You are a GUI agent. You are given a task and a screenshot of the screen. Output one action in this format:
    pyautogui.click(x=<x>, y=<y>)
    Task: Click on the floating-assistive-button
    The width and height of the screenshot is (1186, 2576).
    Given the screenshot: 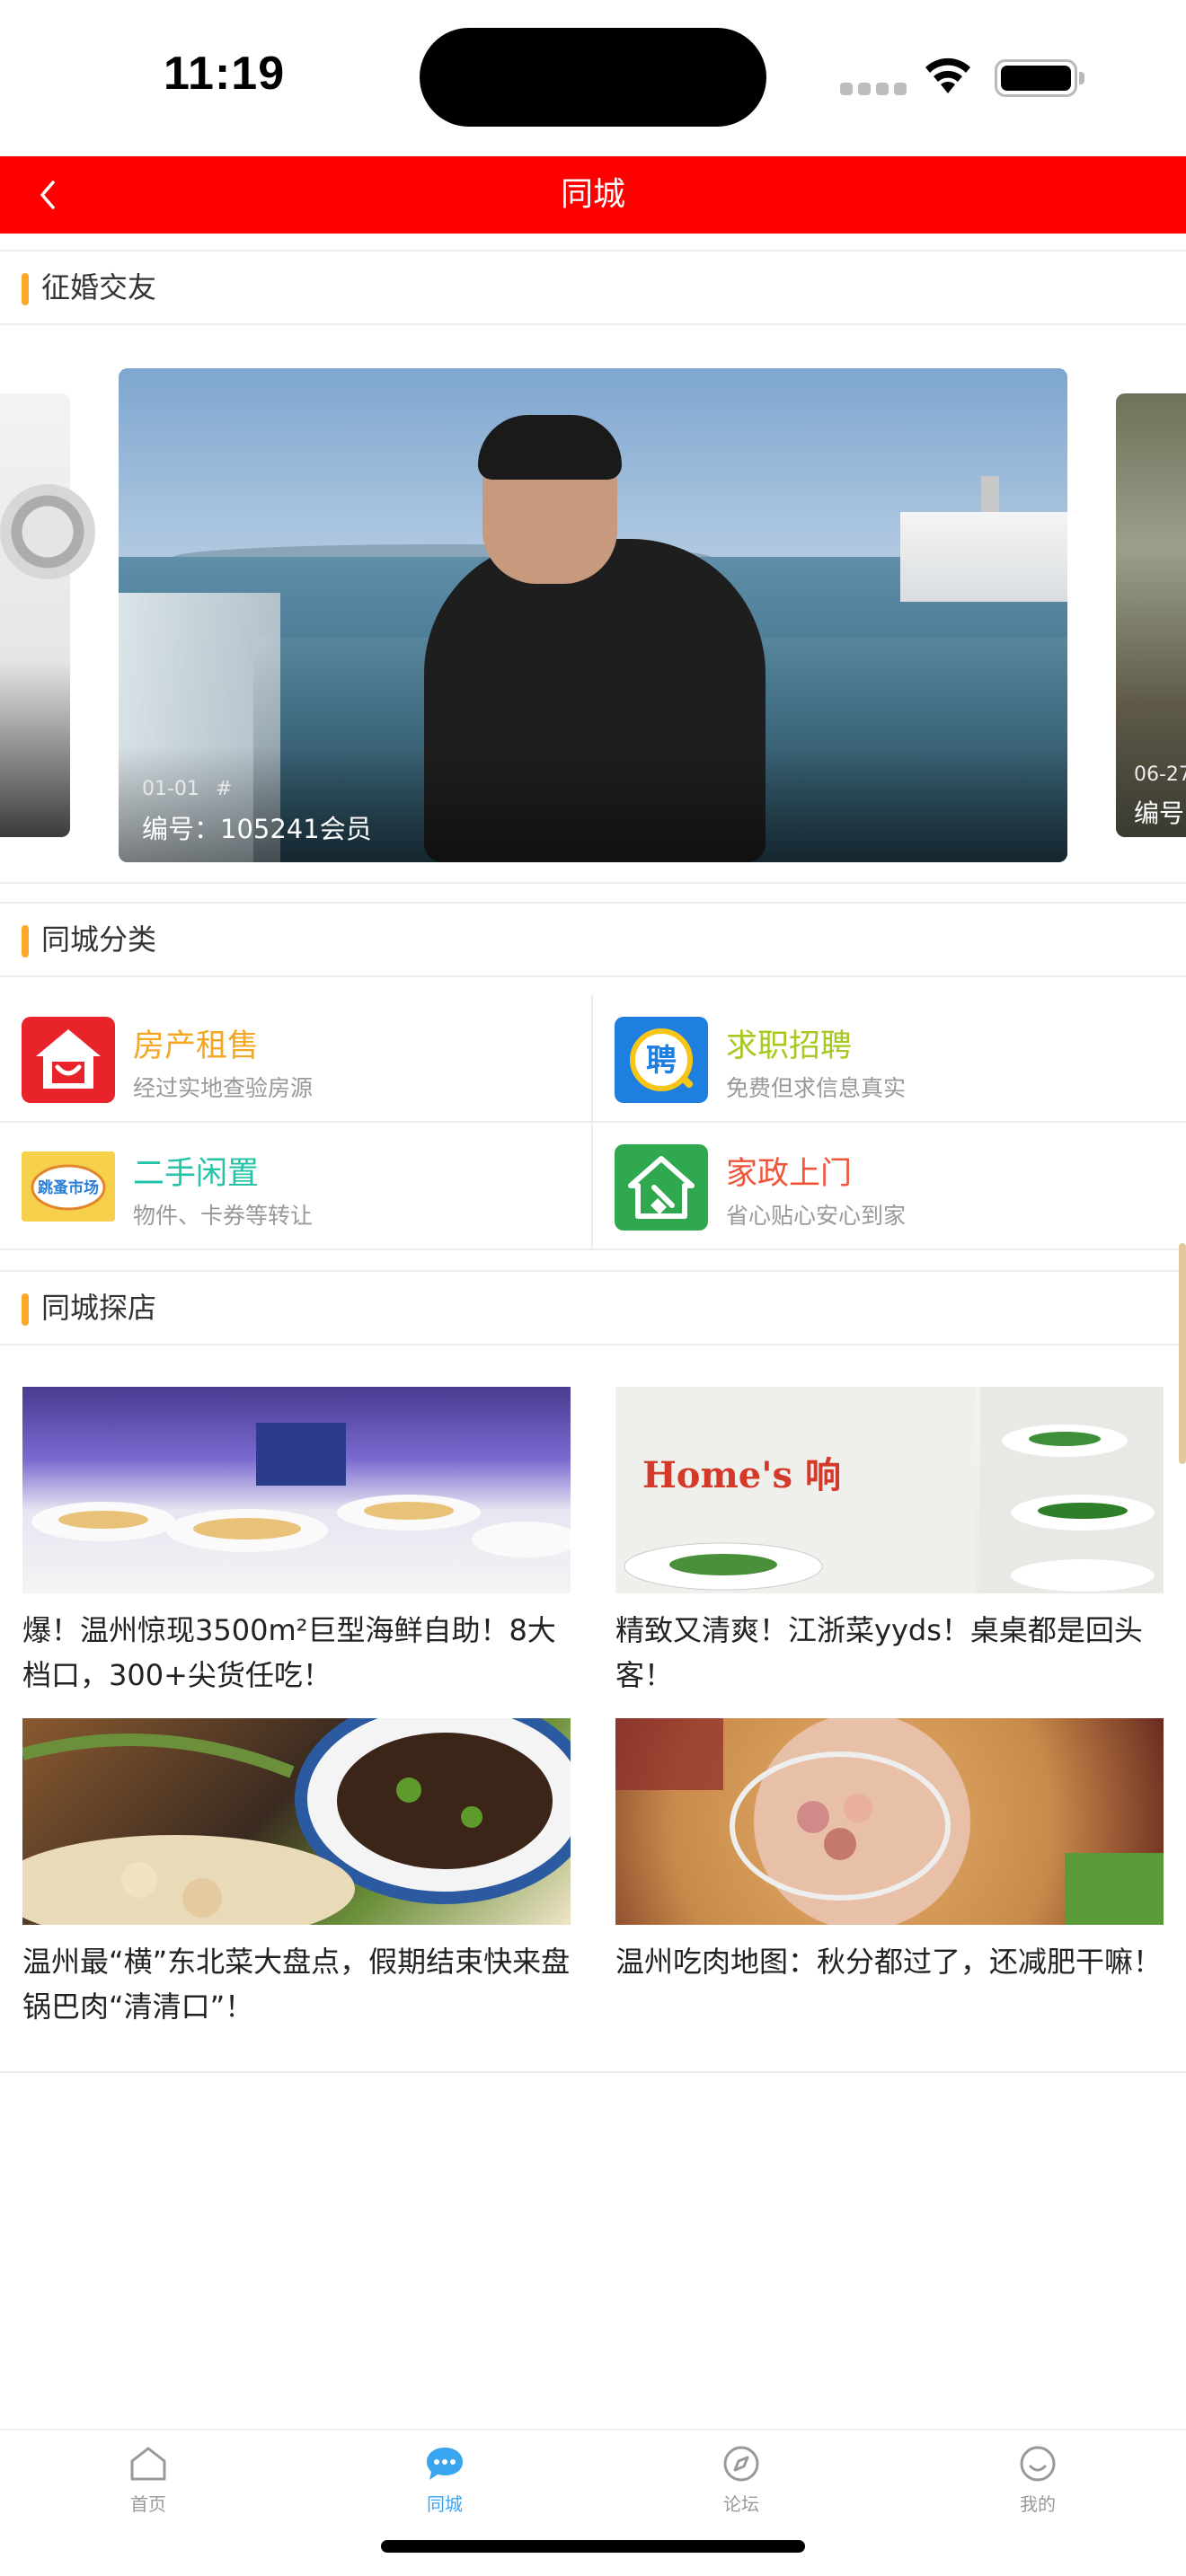 What is the action you would take?
    pyautogui.click(x=47, y=531)
    